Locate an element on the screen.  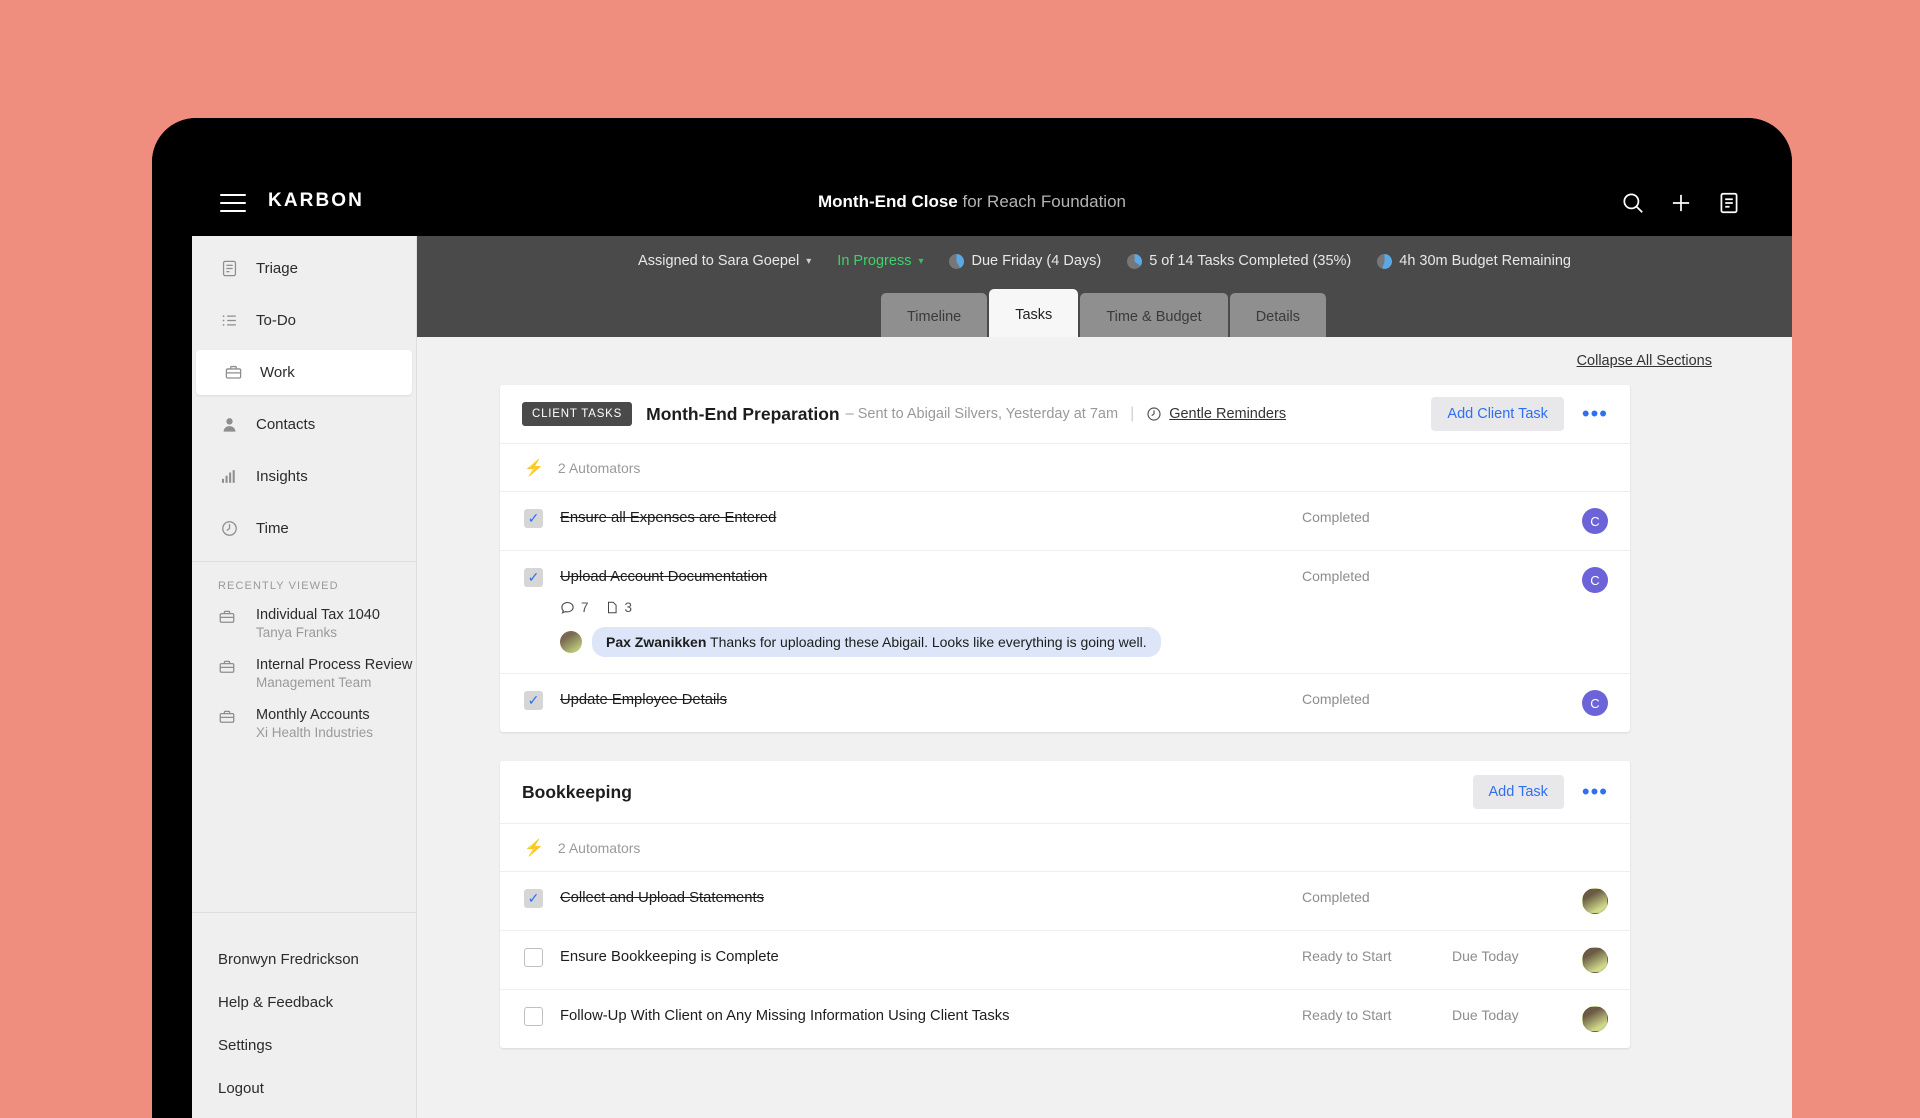
plus-icon is located at coordinates (1681, 203).